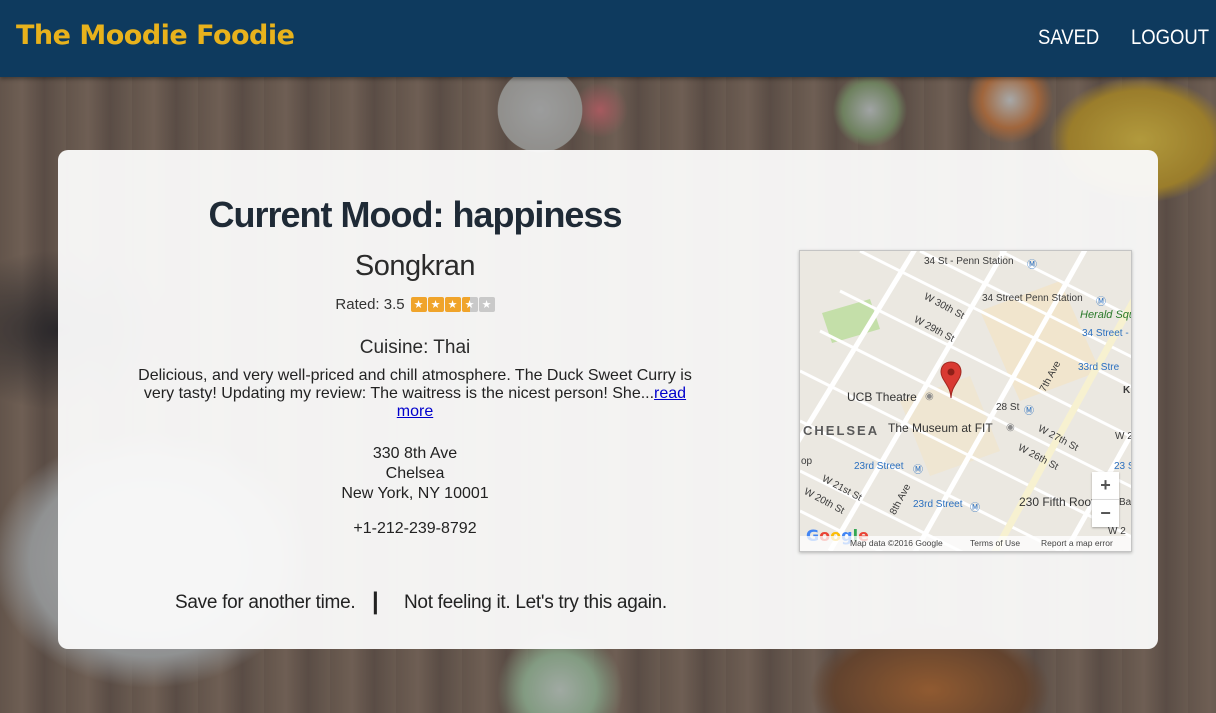 The image size is (1216, 713). Describe the element at coordinates (969, 261) in the screenshot. I see `map-label: 34 St - Penn Station` at that location.